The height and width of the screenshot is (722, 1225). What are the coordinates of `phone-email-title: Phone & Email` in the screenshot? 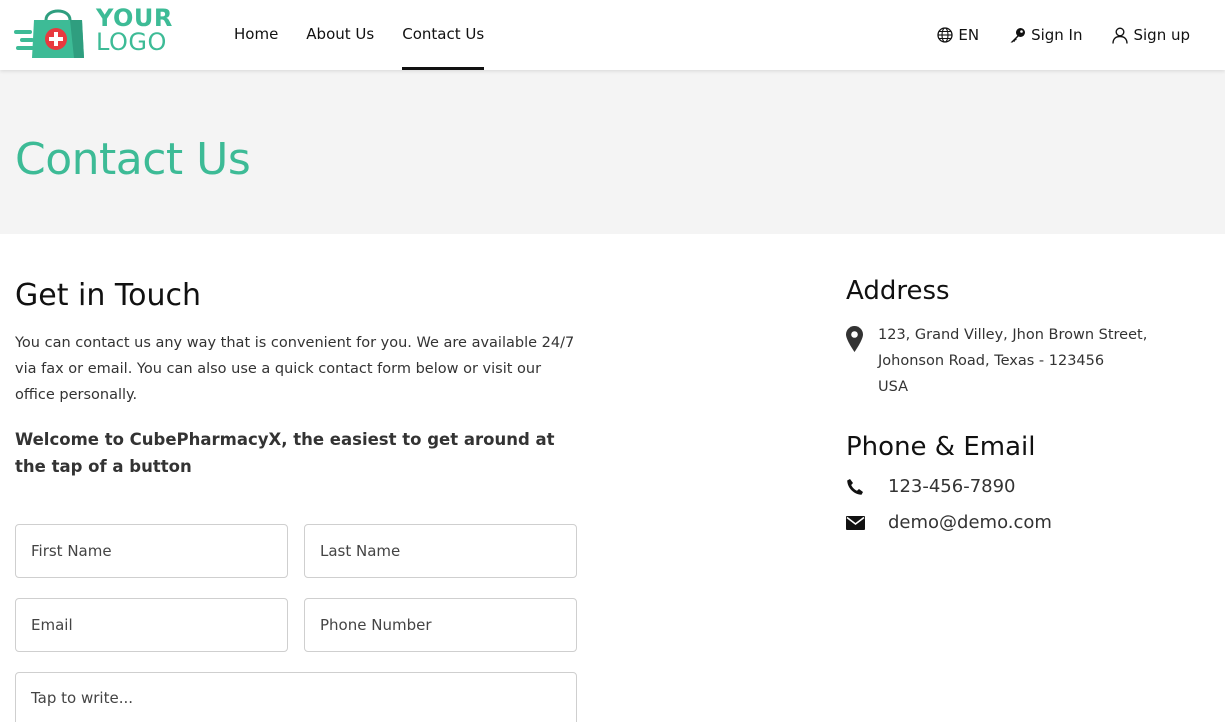 It's located at (941, 447).